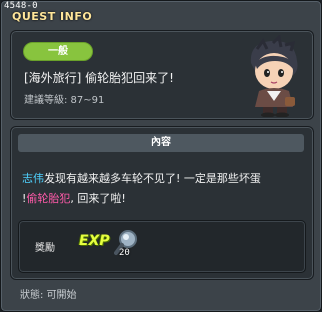 This screenshot has width=322, height=312. I want to click on target-name-highlight: 偷轮胎犯, so click(48, 198).